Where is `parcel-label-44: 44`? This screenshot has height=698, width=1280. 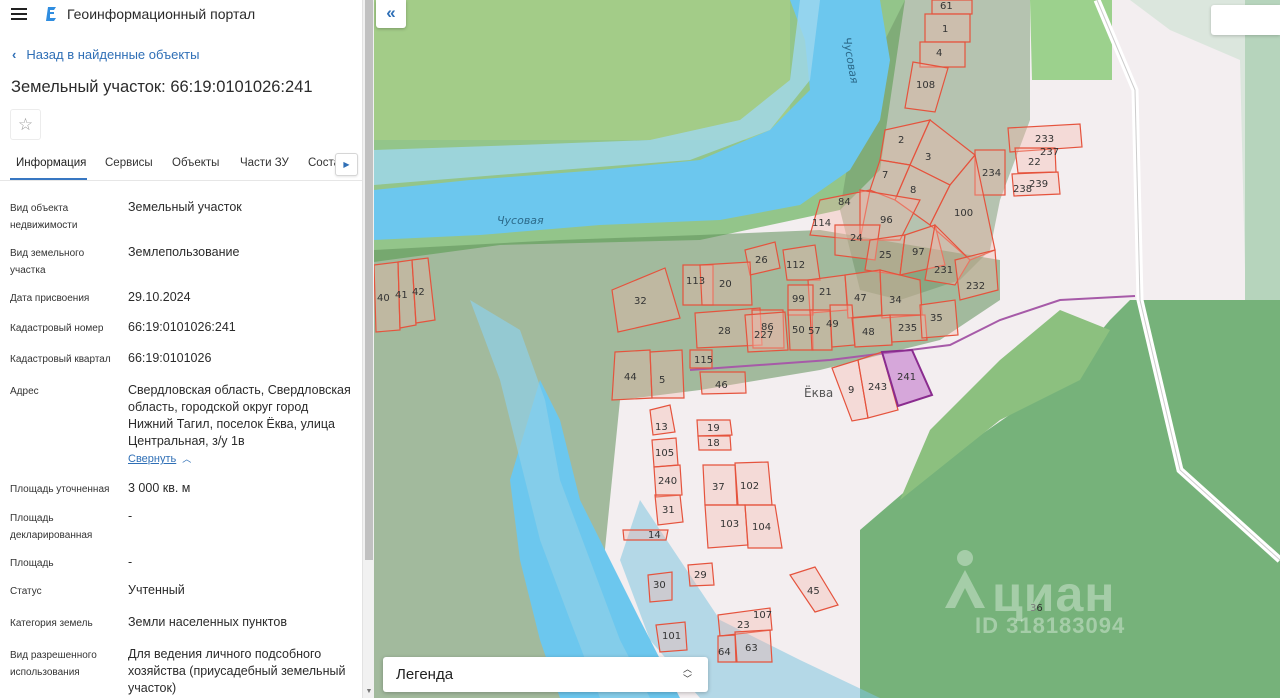
parcel-label-44: 44 is located at coordinates (630, 377).